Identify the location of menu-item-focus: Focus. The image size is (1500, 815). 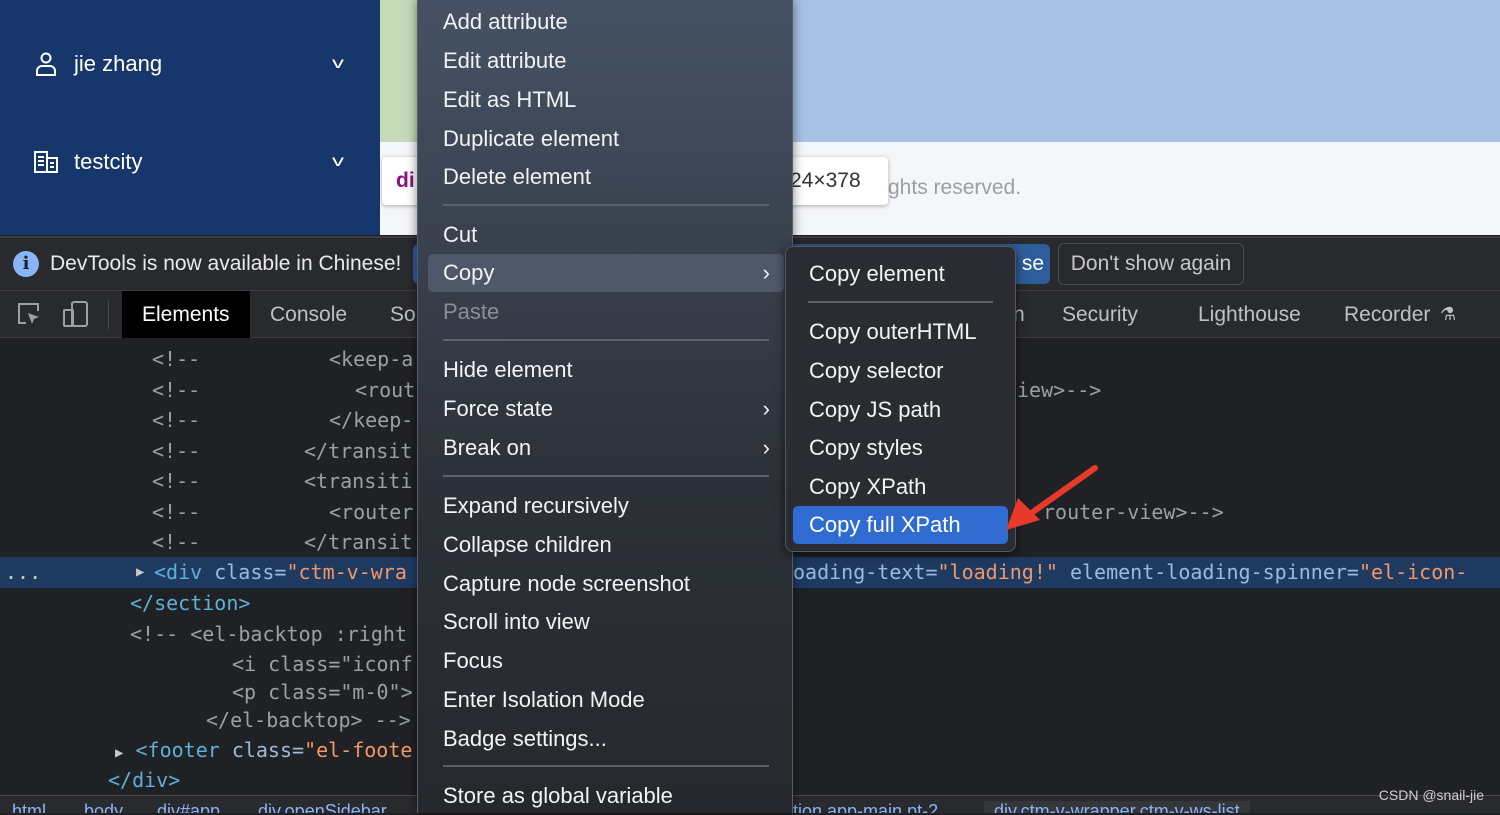
(606, 661).